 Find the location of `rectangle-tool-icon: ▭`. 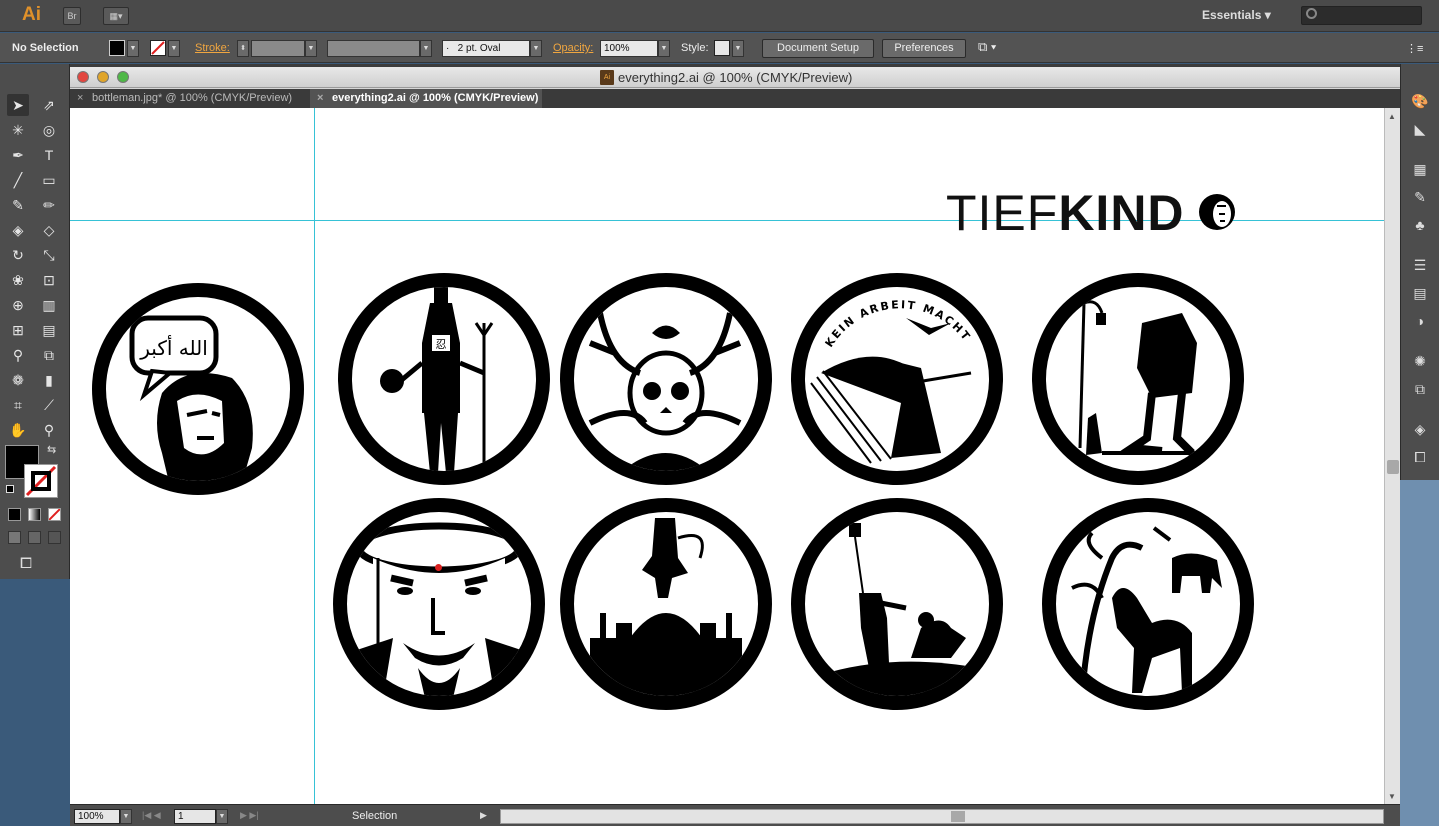

rectangle-tool-icon: ▭ is located at coordinates (49, 180).